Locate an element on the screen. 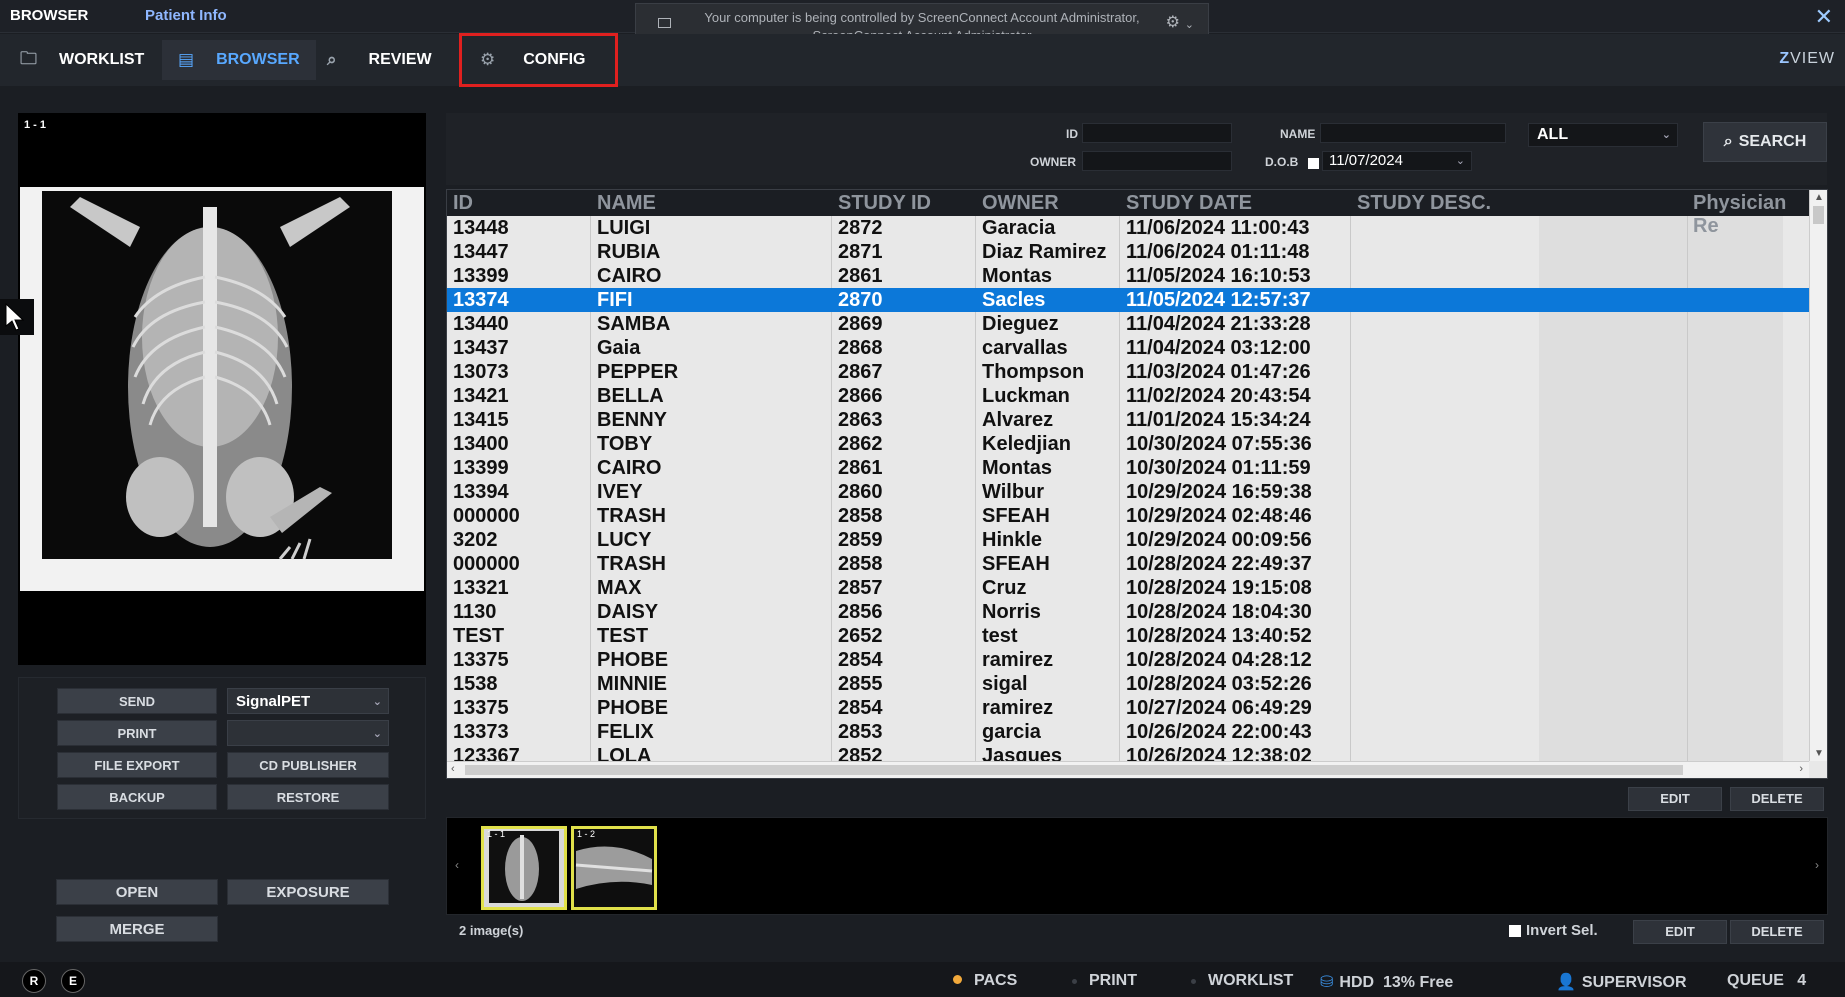 Image resolution: width=1845 pixels, height=997 pixels. merge-button: MERGE is located at coordinates (137, 929).